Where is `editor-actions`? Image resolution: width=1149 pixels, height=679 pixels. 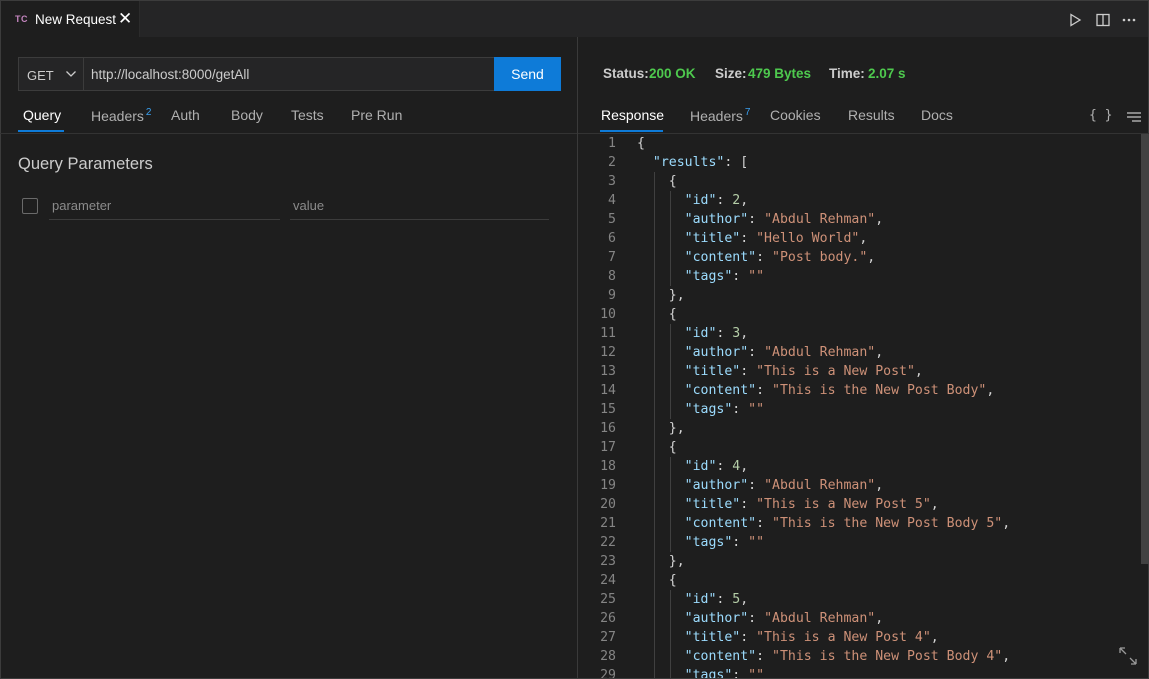 editor-actions is located at coordinates (1105, 20).